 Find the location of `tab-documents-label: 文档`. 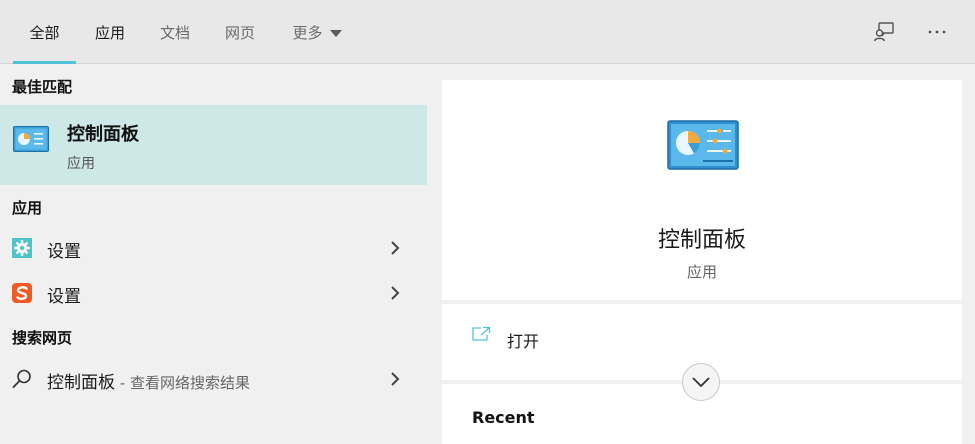

tab-documents-label: 文档 is located at coordinates (174, 32).